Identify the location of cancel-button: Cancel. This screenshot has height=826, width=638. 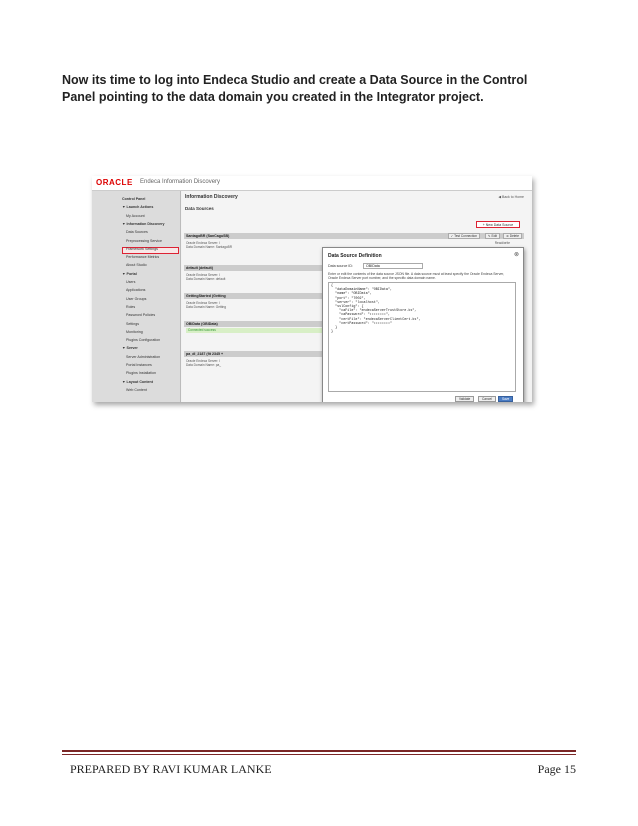
(487, 399).